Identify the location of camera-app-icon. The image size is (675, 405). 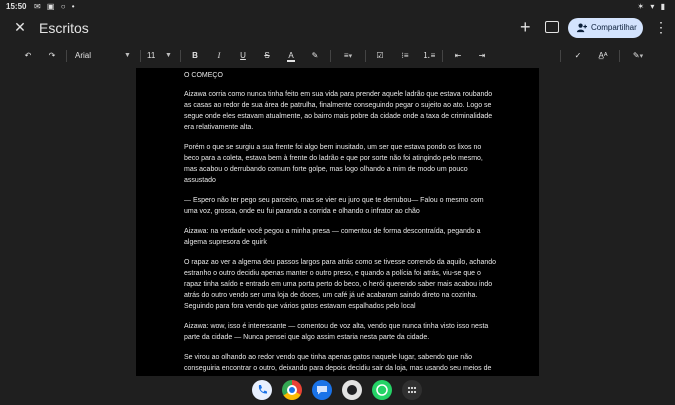
(352, 390).